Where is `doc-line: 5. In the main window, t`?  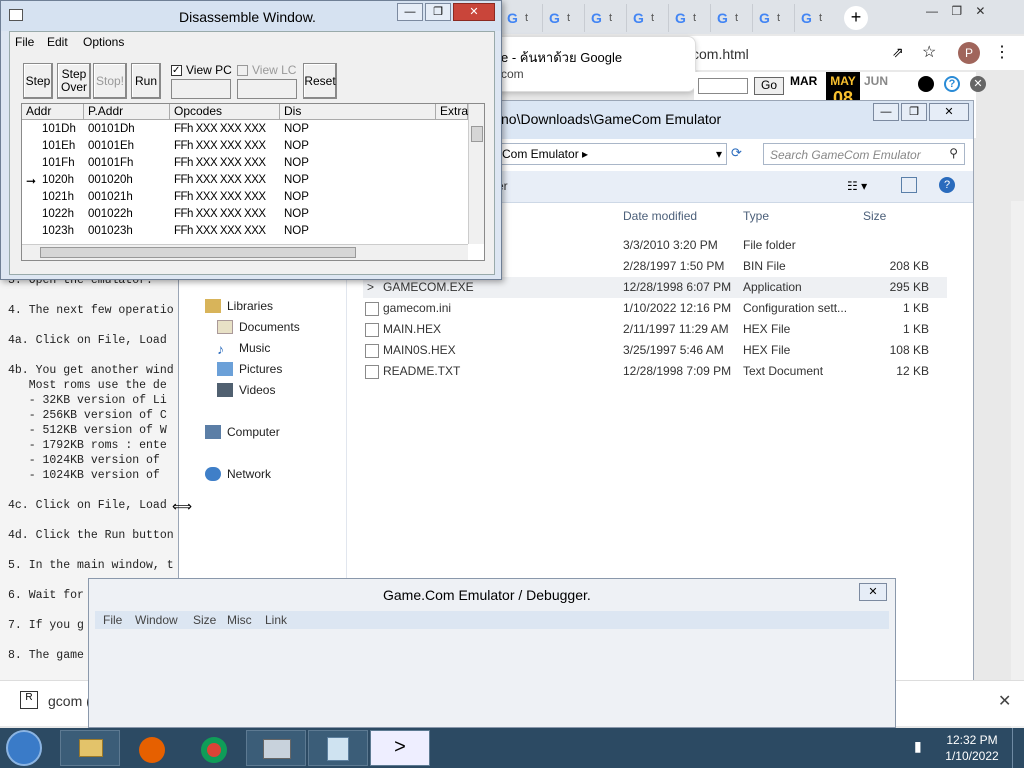
doc-line: 5. In the main window, t is located at coordinates (91, 565).